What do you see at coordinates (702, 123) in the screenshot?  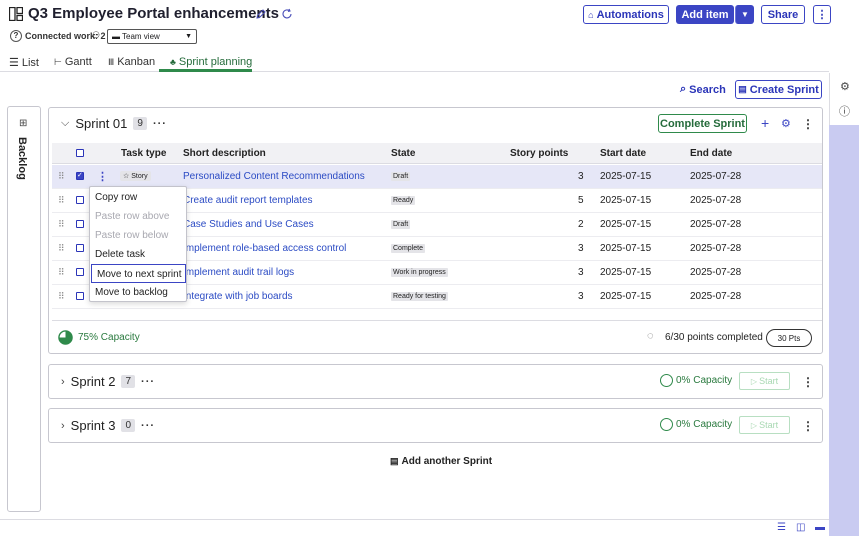 I see `complete-sprint-button: Complete Sprint` at bounding box center [702, 123].